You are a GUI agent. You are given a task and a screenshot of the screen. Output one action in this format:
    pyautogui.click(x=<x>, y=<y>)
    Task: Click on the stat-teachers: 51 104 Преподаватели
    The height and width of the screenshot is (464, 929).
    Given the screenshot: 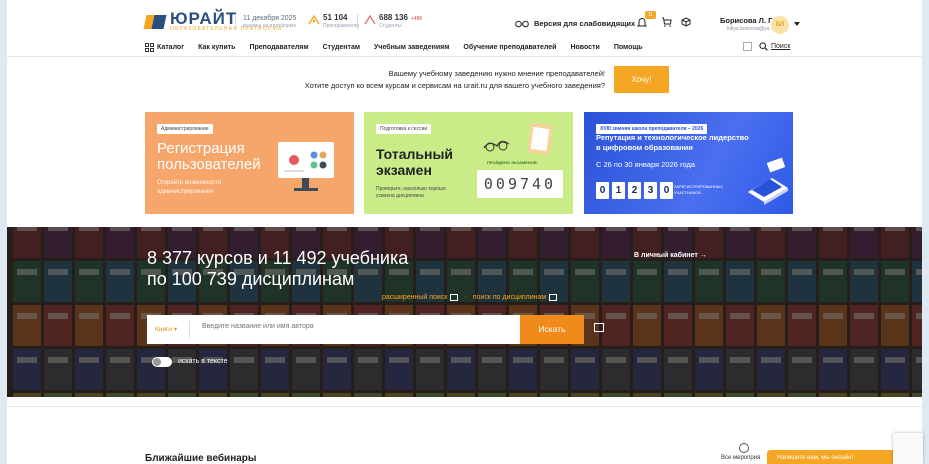 What is the action you would take?
    pyautogui.click(x=333, y=21)
    